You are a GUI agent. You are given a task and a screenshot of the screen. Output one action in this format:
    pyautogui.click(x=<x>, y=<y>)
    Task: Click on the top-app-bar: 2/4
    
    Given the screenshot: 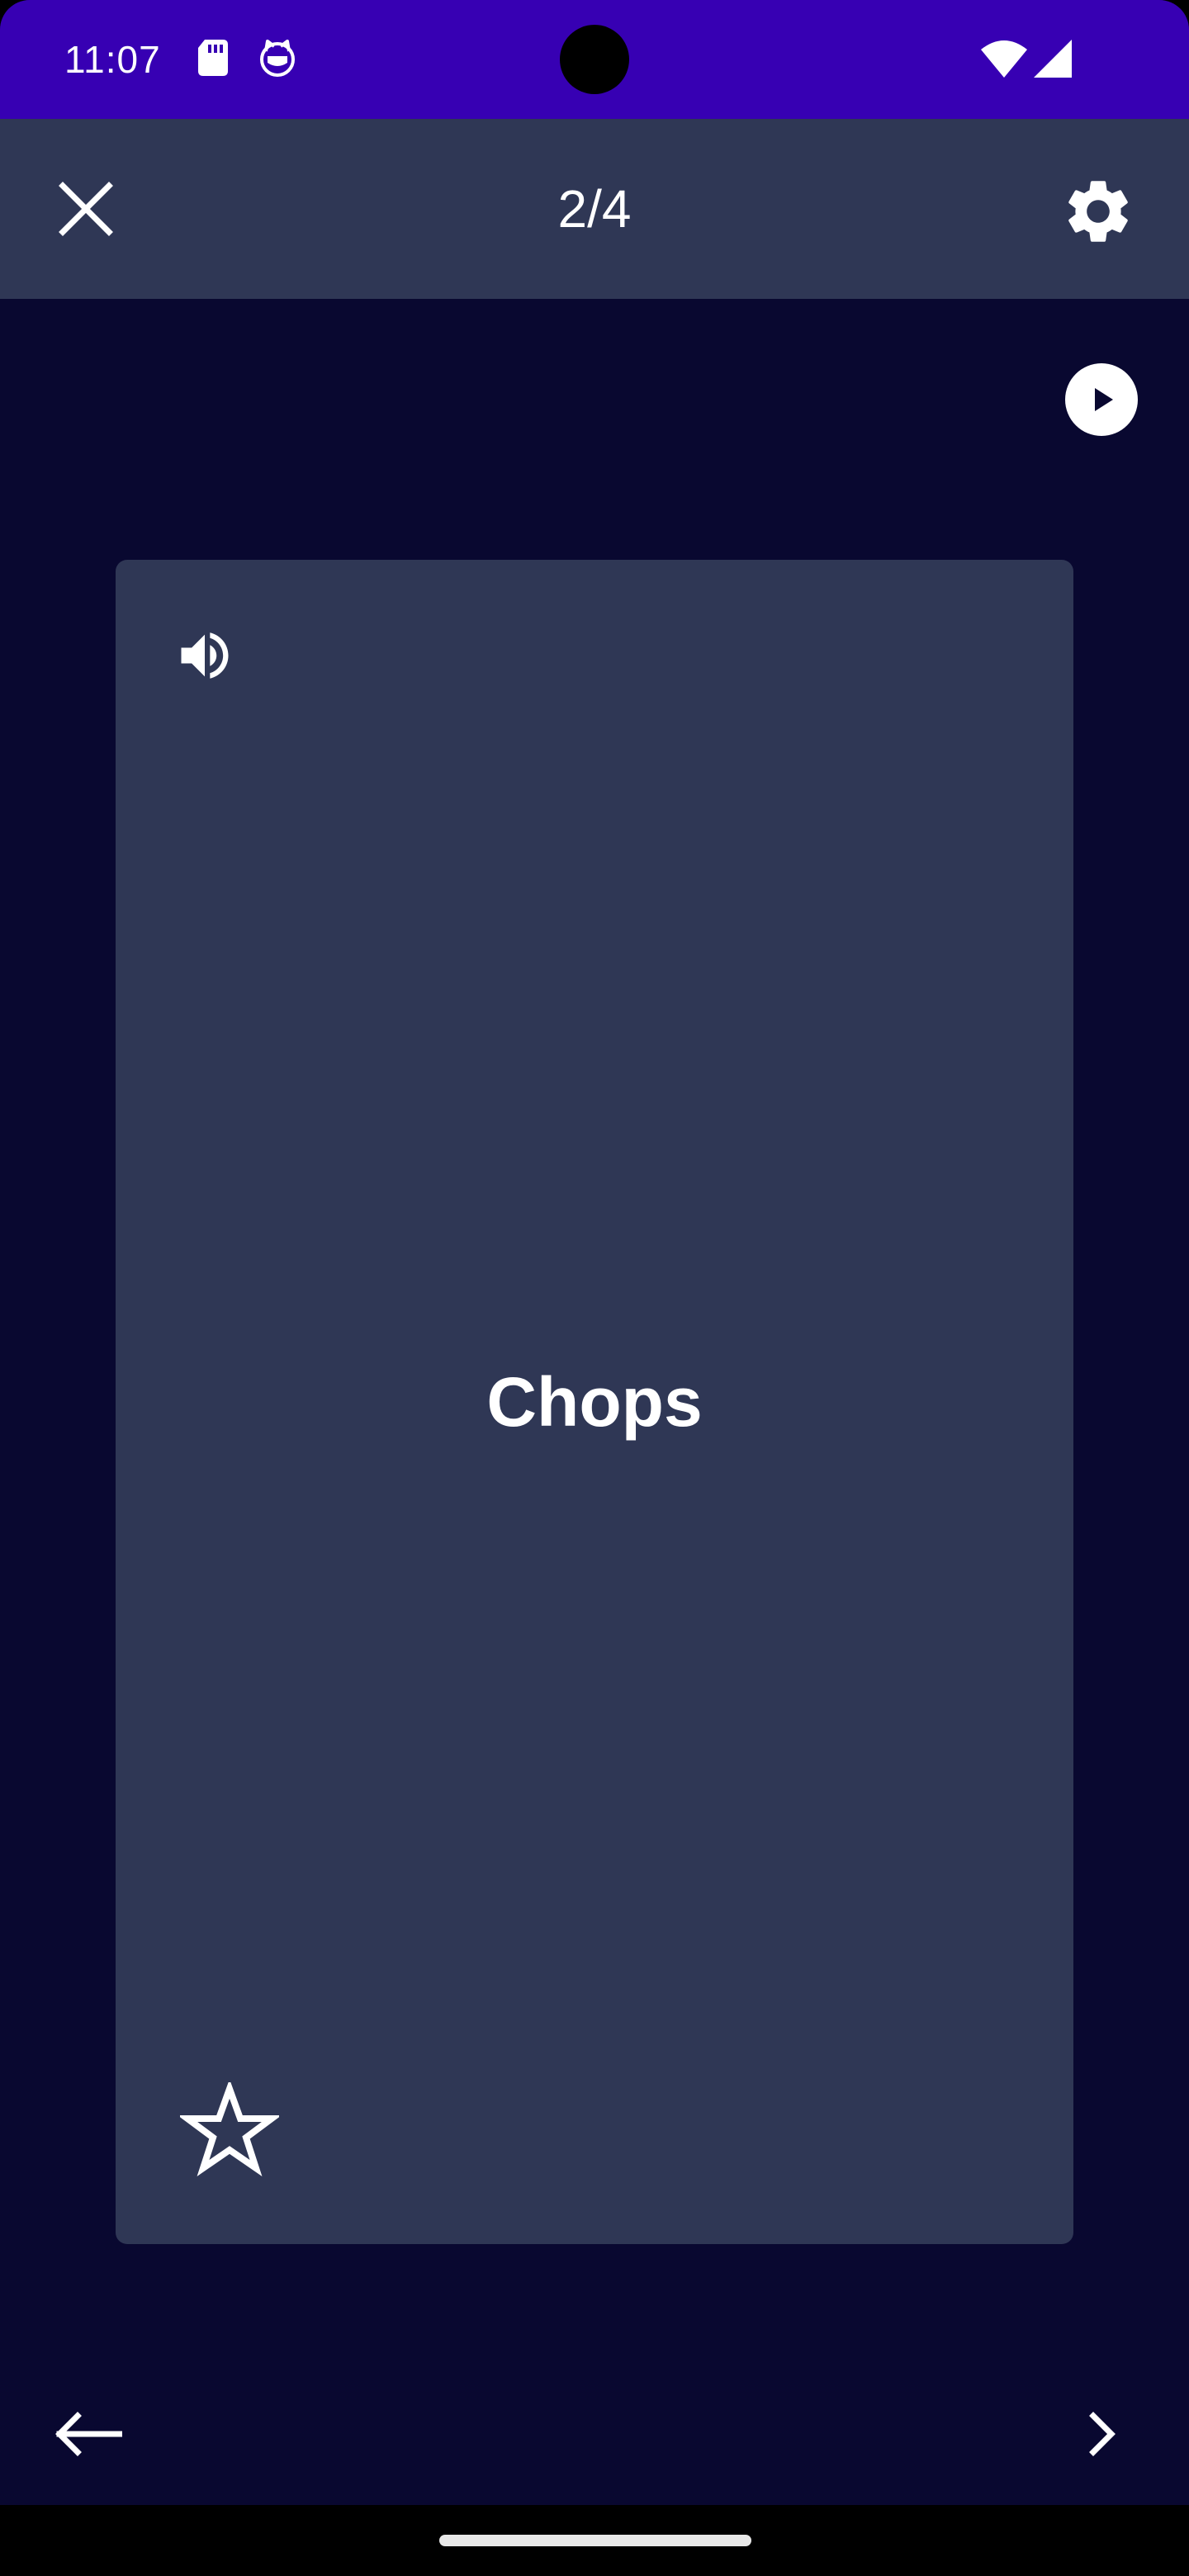 What is the action you would take?
    pyautogui.click(x=594, y=209)
    